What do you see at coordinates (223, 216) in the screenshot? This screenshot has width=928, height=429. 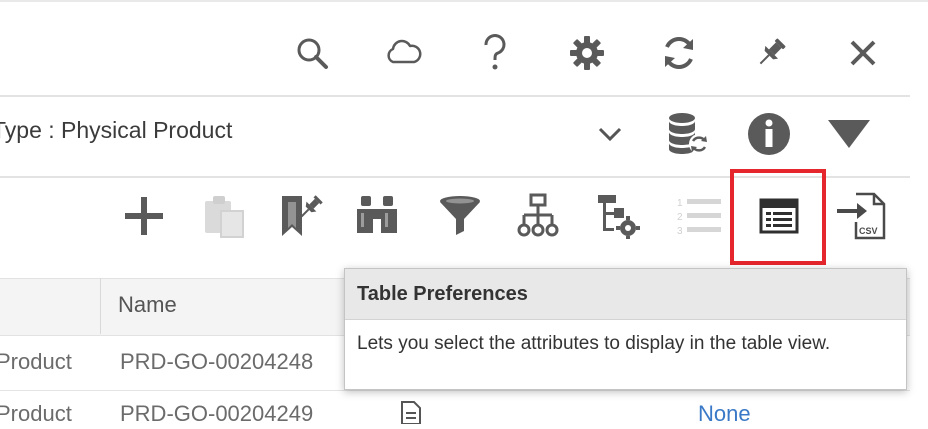 I see `paste-icon` at bounding box center [223, 216].